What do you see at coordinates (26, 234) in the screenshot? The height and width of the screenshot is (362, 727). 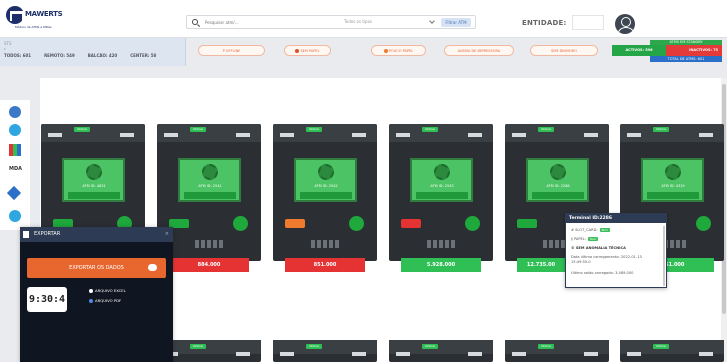 I see `export-icon` at bounding box center [26, 234].